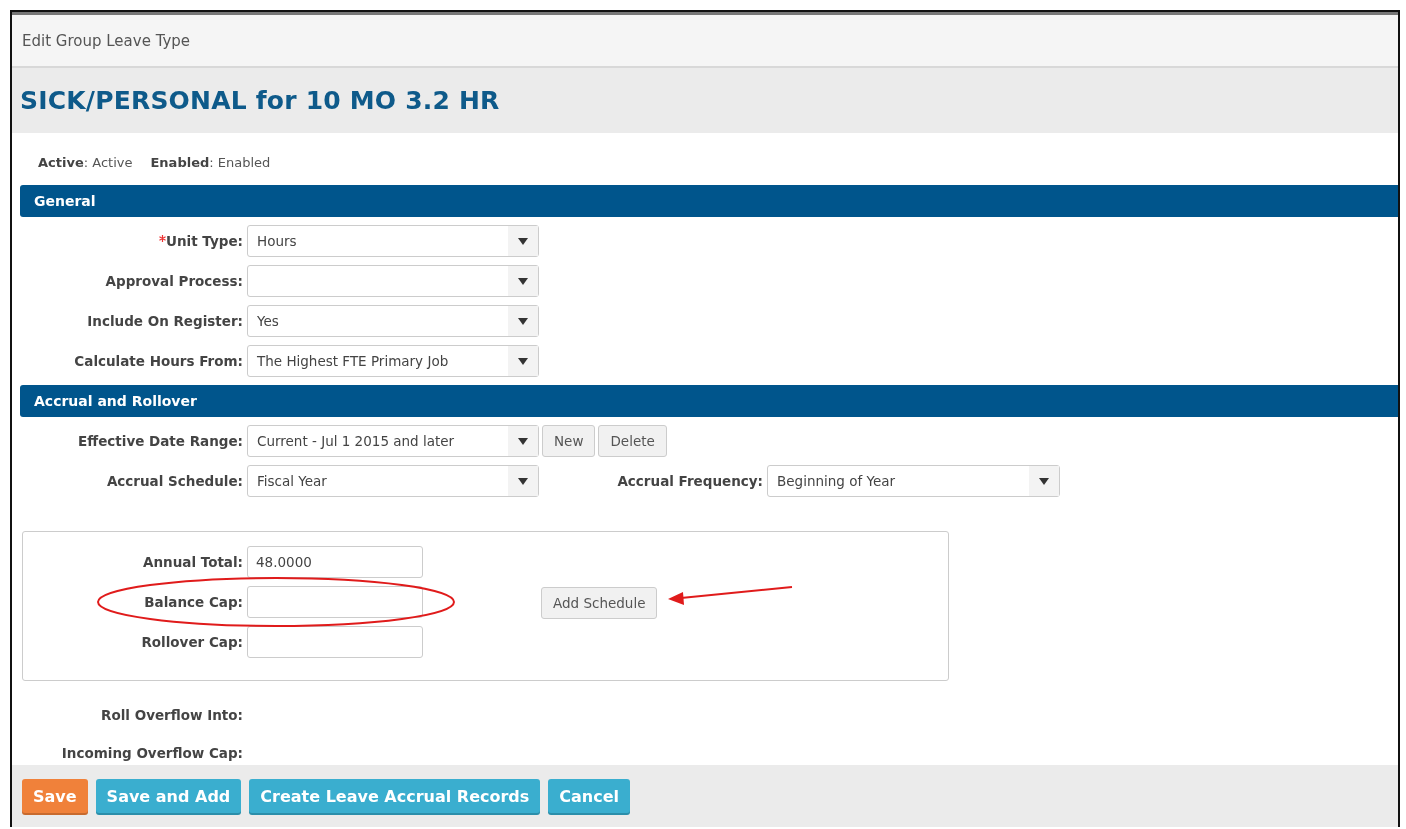 This screenshot has width=1406, height=829. What do you see at coordinates (705, 40) in the screenshot?
I see `dialog-title: Edit Group Leave Type` at bounding box center [705, 40].